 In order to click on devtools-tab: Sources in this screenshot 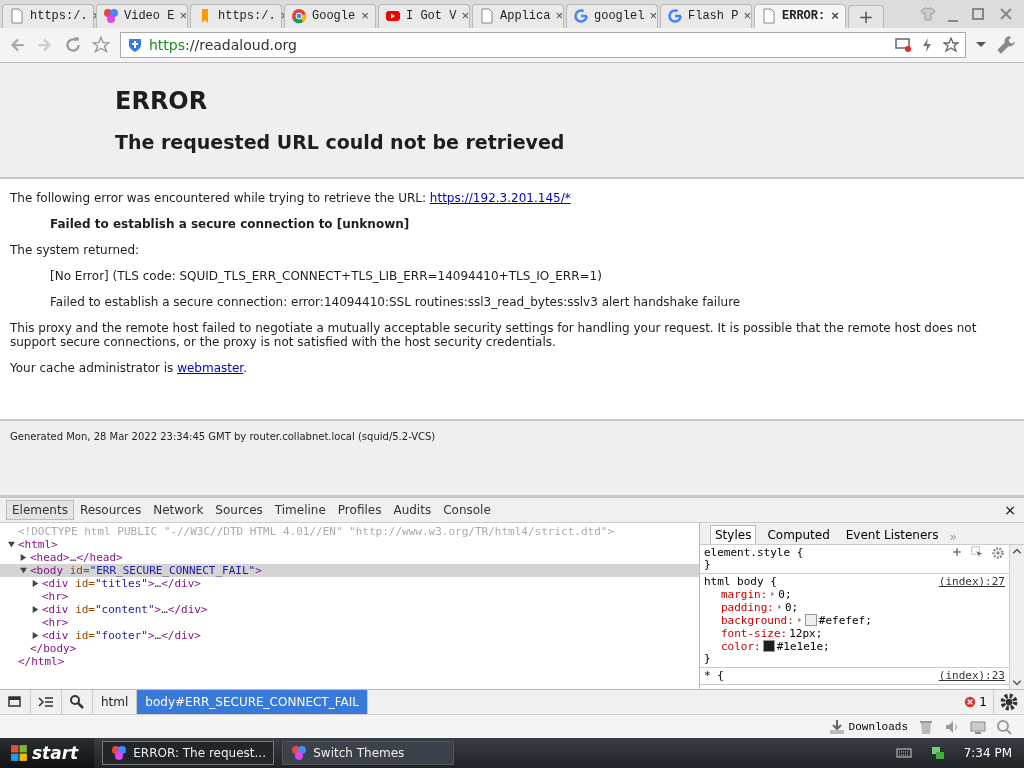, I will do `click(239, 509)`.